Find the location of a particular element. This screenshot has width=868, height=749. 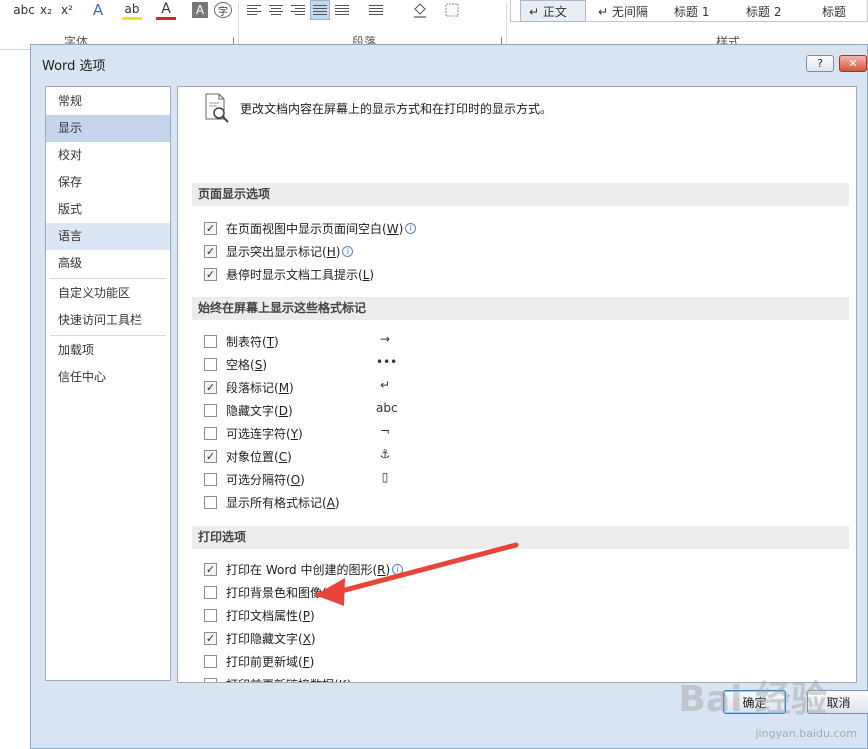

style-no-spacing: ↵ 无间隔 is located at coordinates (625, 11).